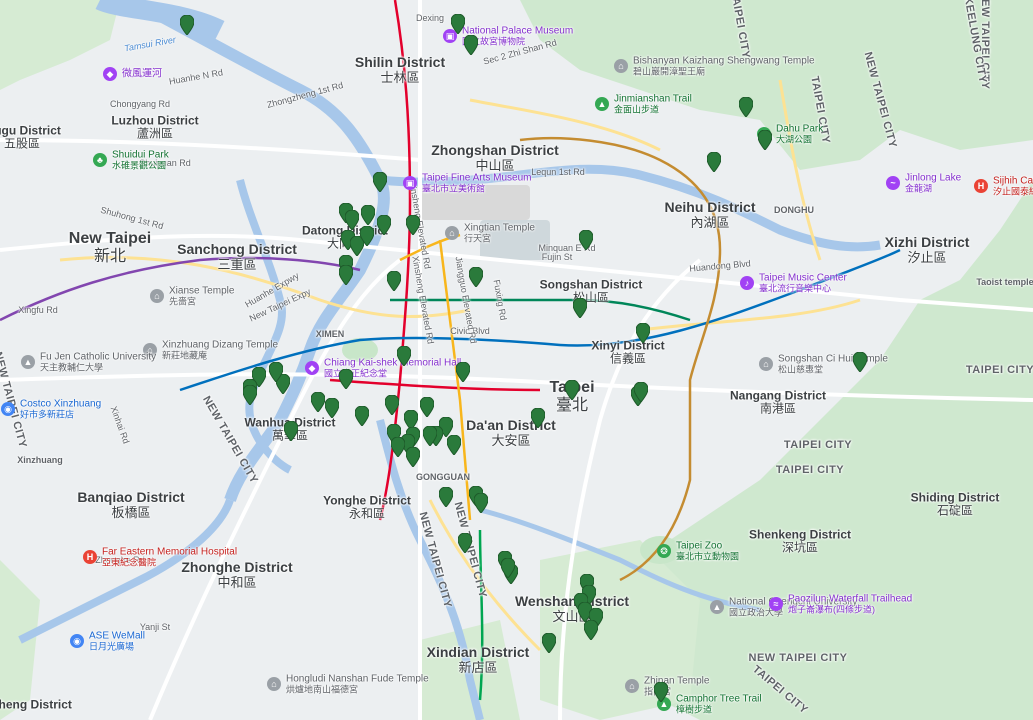  Describe the element at coordinates (602, 104) in the screenshot. I see `hiking-icon: ▲` at that location.